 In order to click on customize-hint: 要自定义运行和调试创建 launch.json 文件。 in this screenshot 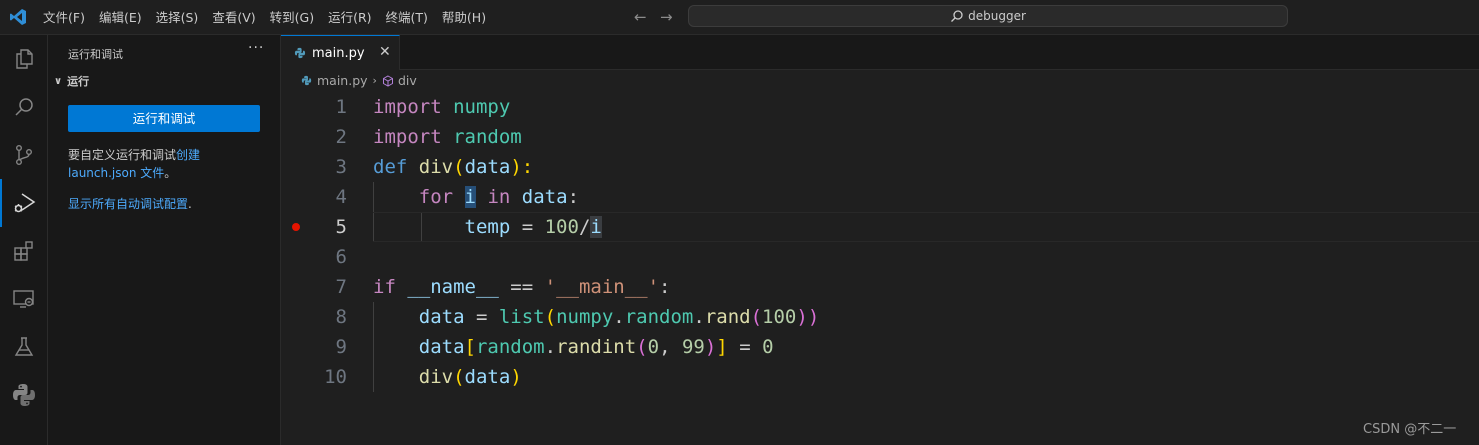, I will do `click(168, 164)`.